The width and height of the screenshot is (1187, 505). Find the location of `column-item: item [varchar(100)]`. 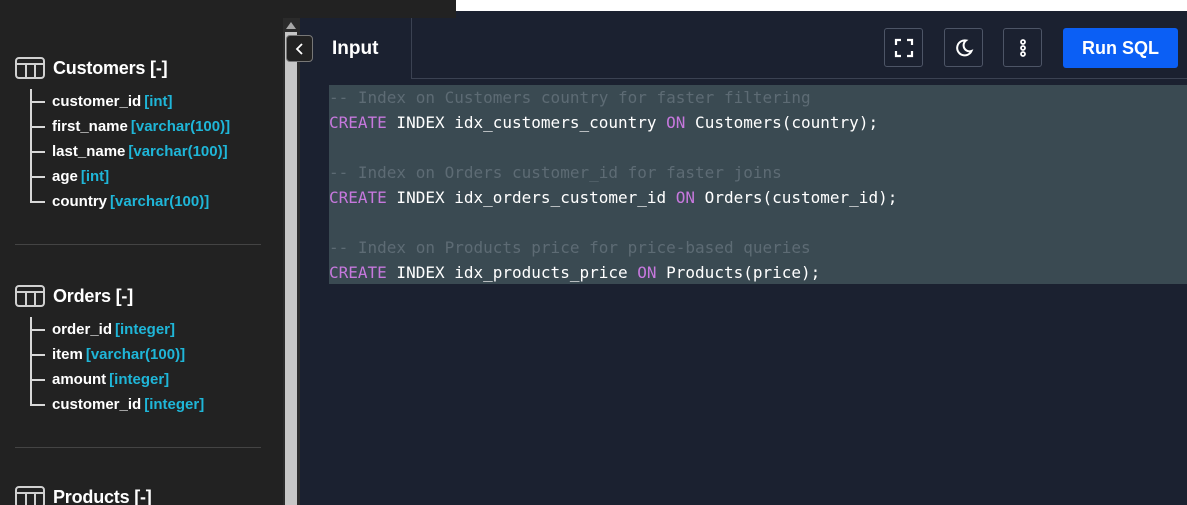

column-item: item [varchar(100)] is located at coordinates (117, 354).